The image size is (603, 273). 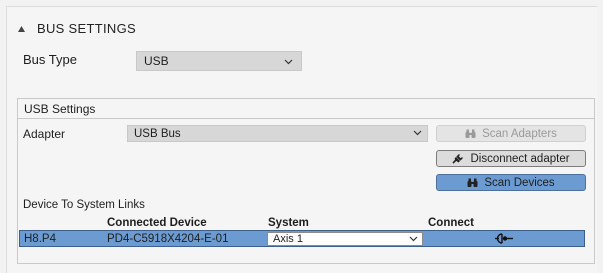 I want to click on bus-type-value: USB, so click(x=156, y=61).